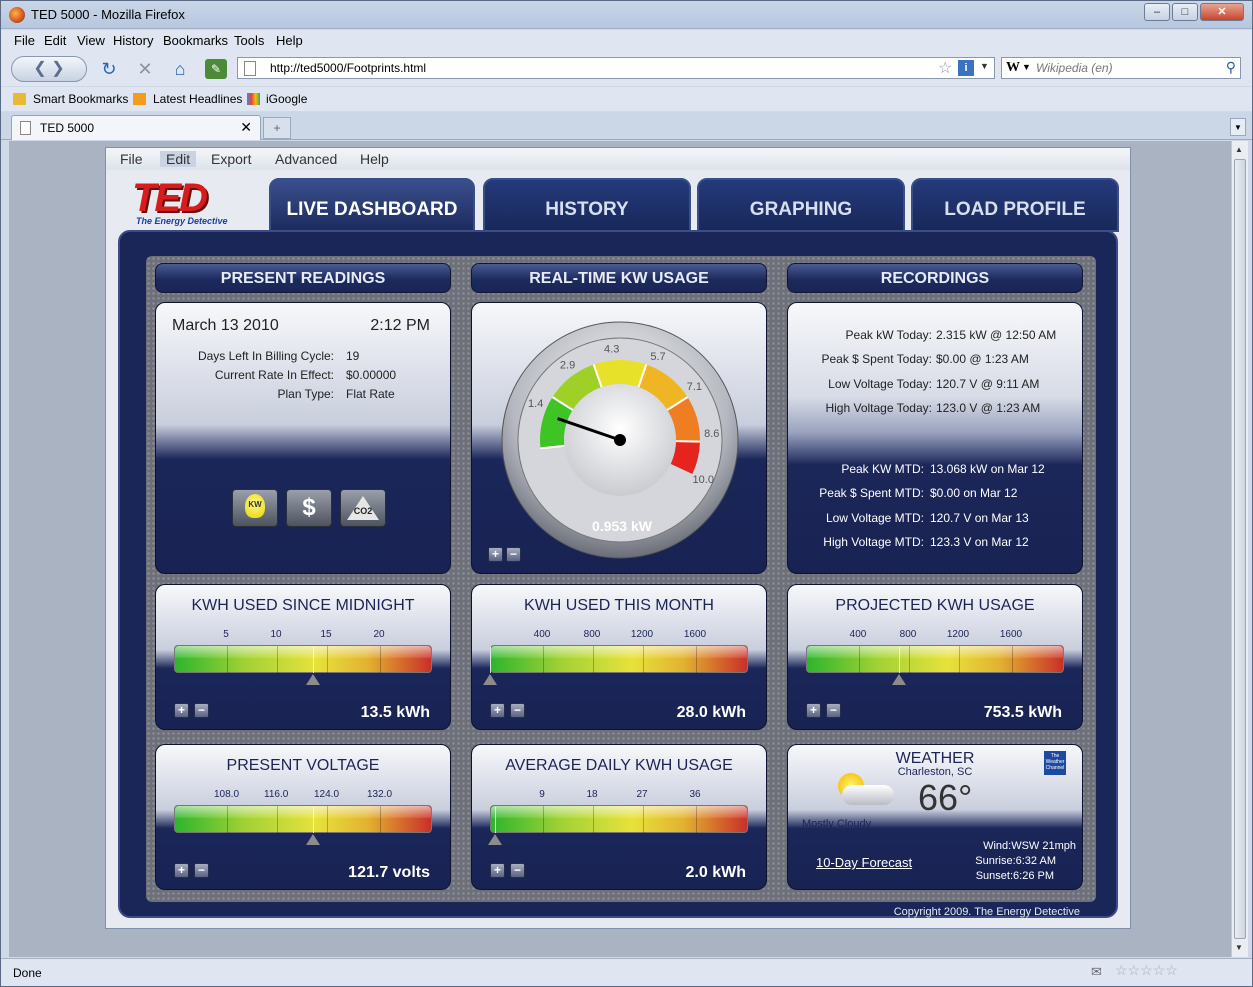 Image resolution: width=1253 pixels, height=987 pixels. I want to click on tab-graphing: GRAPHING, so click(801, 205).